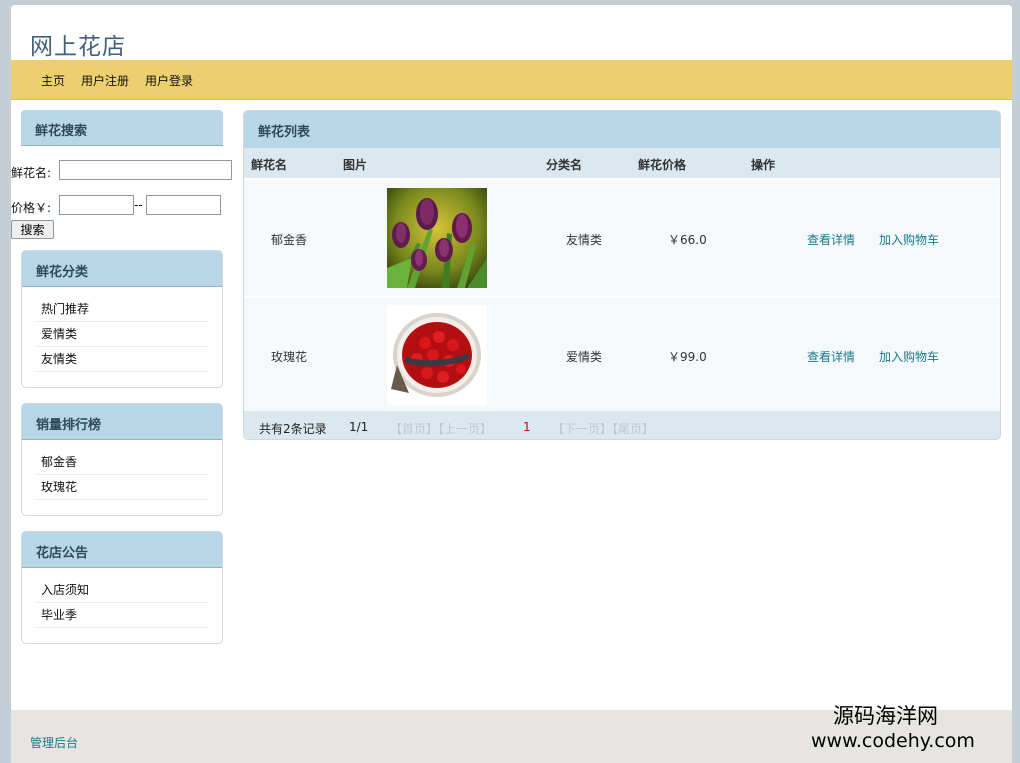 This screenshot has width=1020, height=763. What do you see at coordinates (622, 163) in the screenshot?
I see `table-header: 鲜花名 图片 分类名 鲜花价格 操作` at bounding box center [622, 163].